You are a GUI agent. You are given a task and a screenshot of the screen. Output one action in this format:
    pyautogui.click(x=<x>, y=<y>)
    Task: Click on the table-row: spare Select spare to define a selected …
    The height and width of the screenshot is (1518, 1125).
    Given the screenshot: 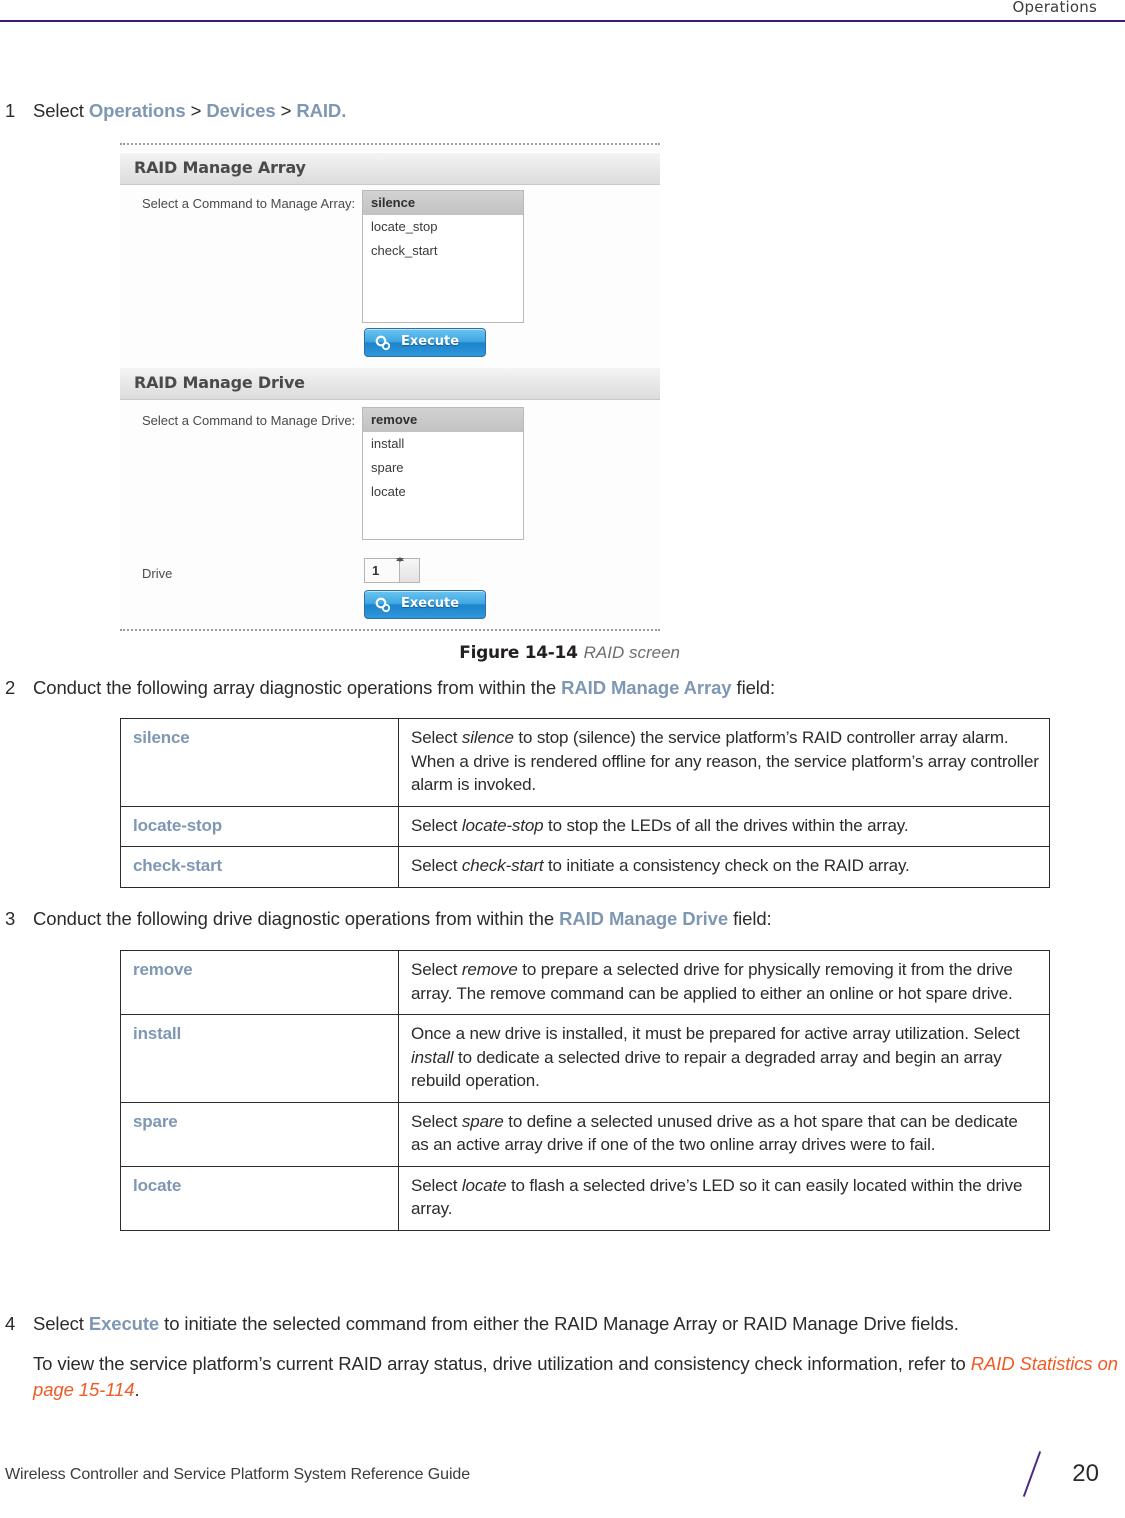 What is the action you would take?
    pyautogui.click(x=585, y=1134)
    